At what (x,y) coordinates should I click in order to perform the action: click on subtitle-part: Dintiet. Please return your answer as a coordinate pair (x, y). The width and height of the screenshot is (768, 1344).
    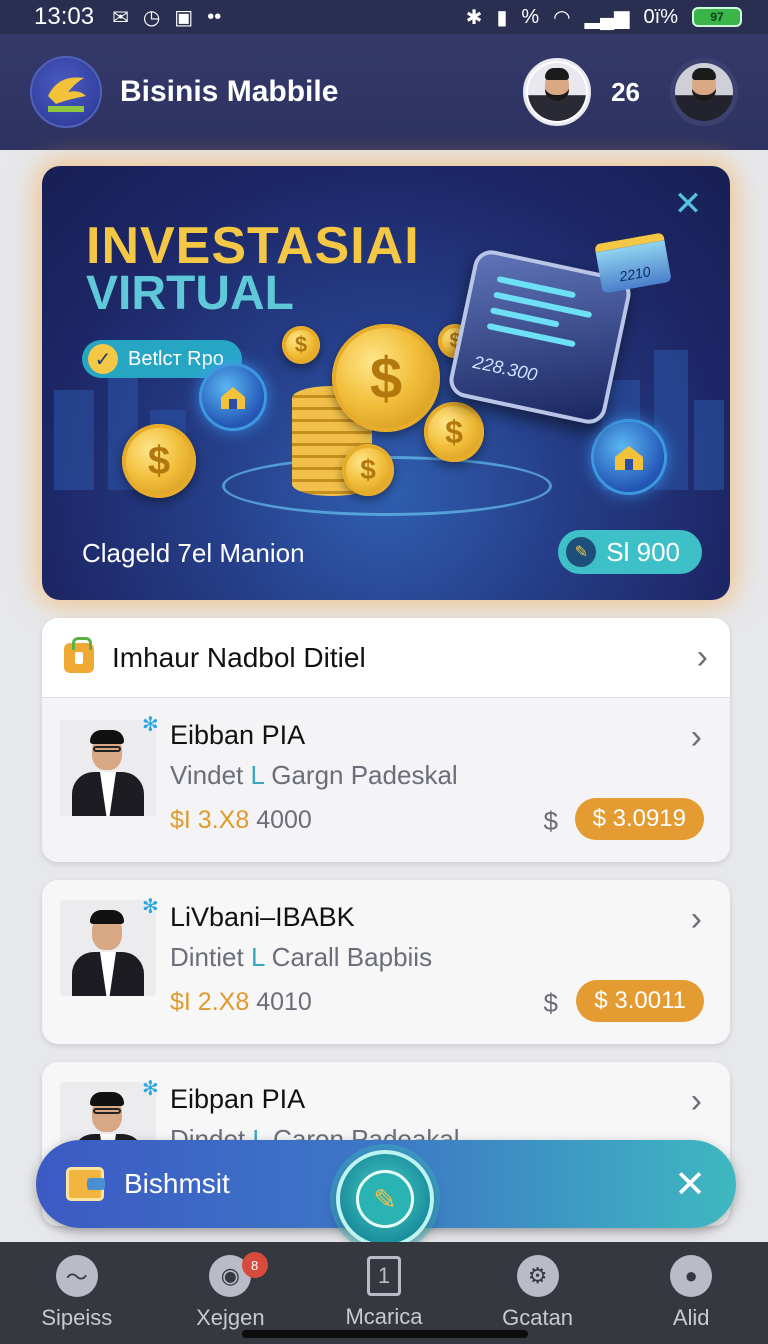
    Looking at the image, I should click on (207, 957).